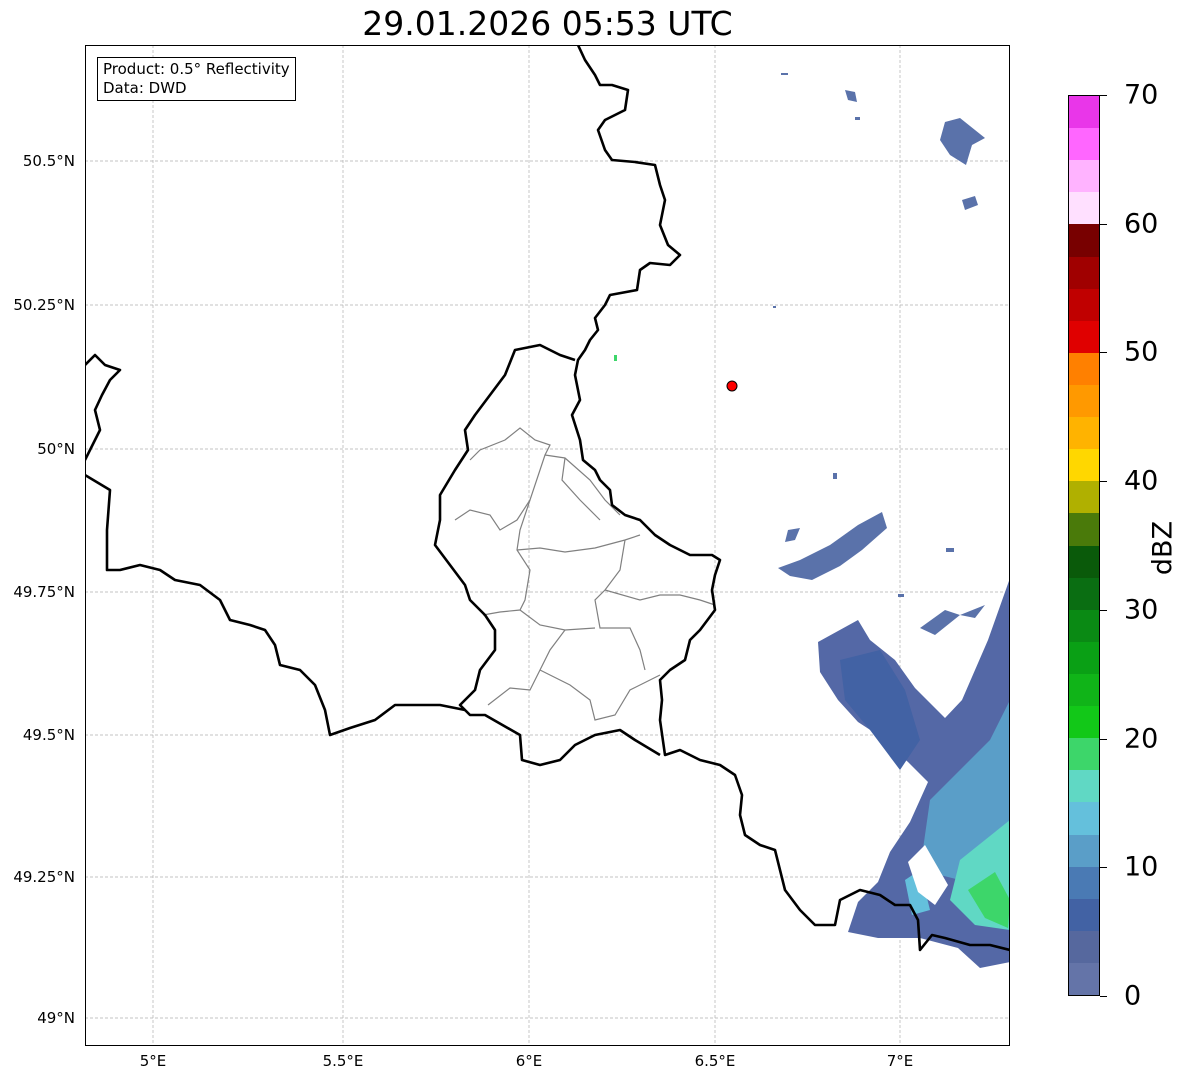 The image size is (1202, 1081). What do you see at coordinates (1141, 610) in the screenshot?
I see `colorbar-tick-label: 30` at bounding box center [1141, 610].